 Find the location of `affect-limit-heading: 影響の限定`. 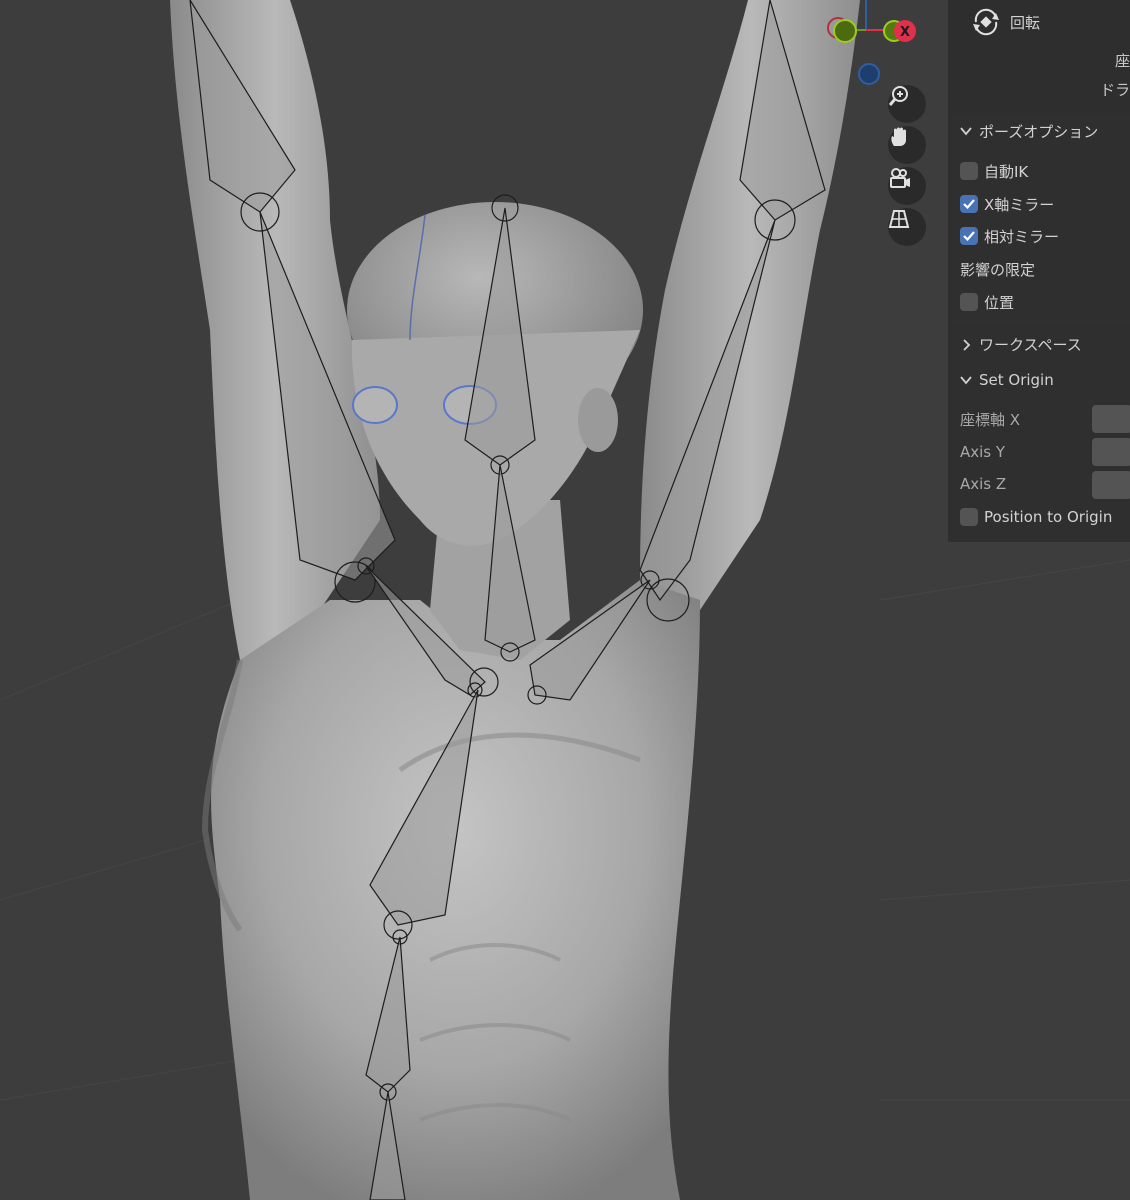

affect-limit-heading: 影響の限定 is located at coordinates (997, 269).